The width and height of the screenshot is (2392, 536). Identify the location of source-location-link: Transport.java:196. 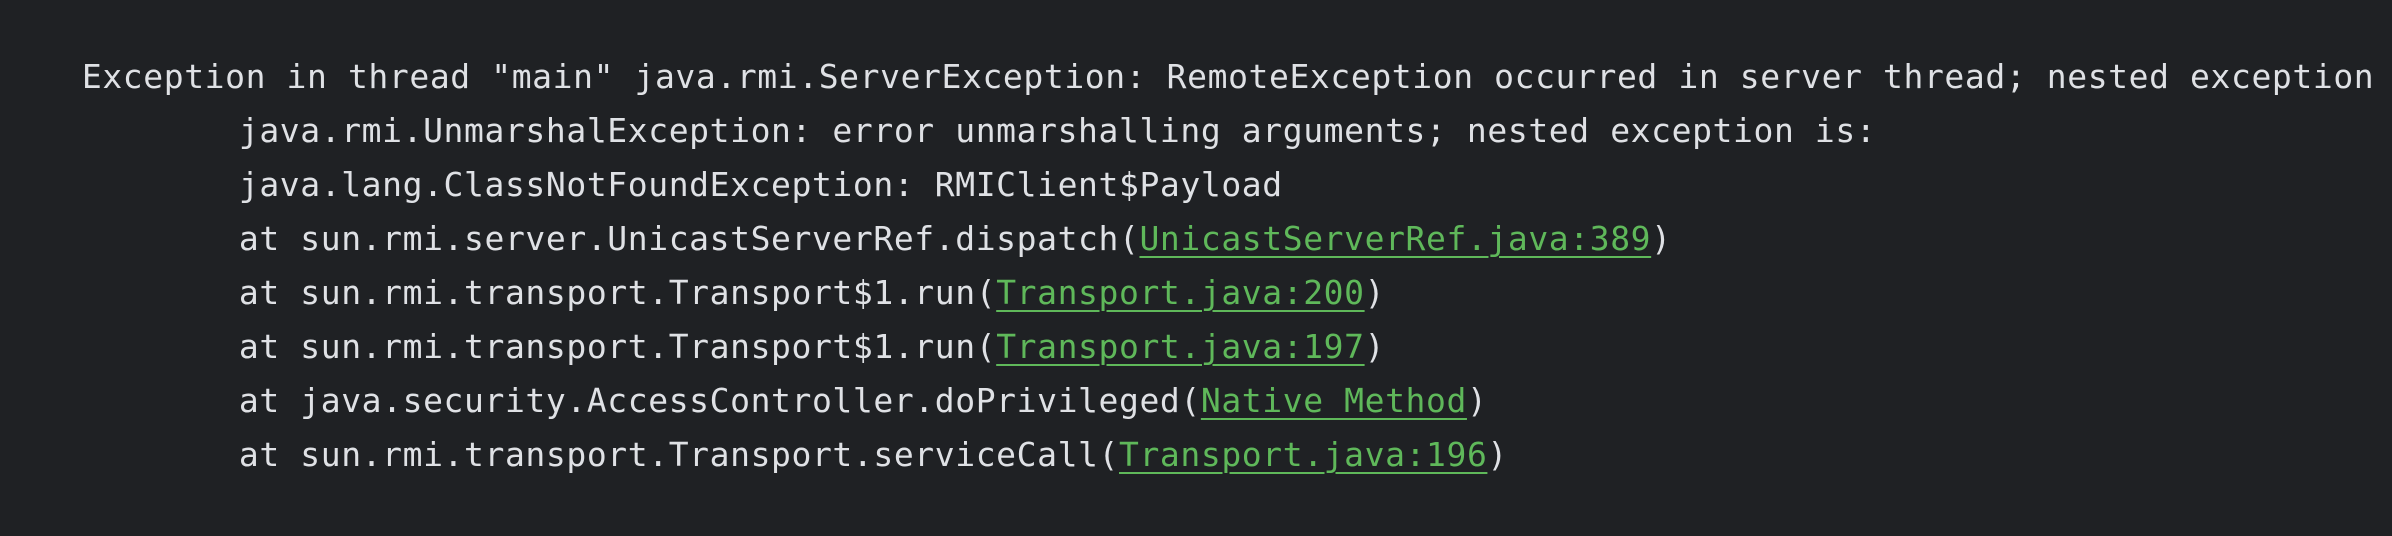
(1303, 454).